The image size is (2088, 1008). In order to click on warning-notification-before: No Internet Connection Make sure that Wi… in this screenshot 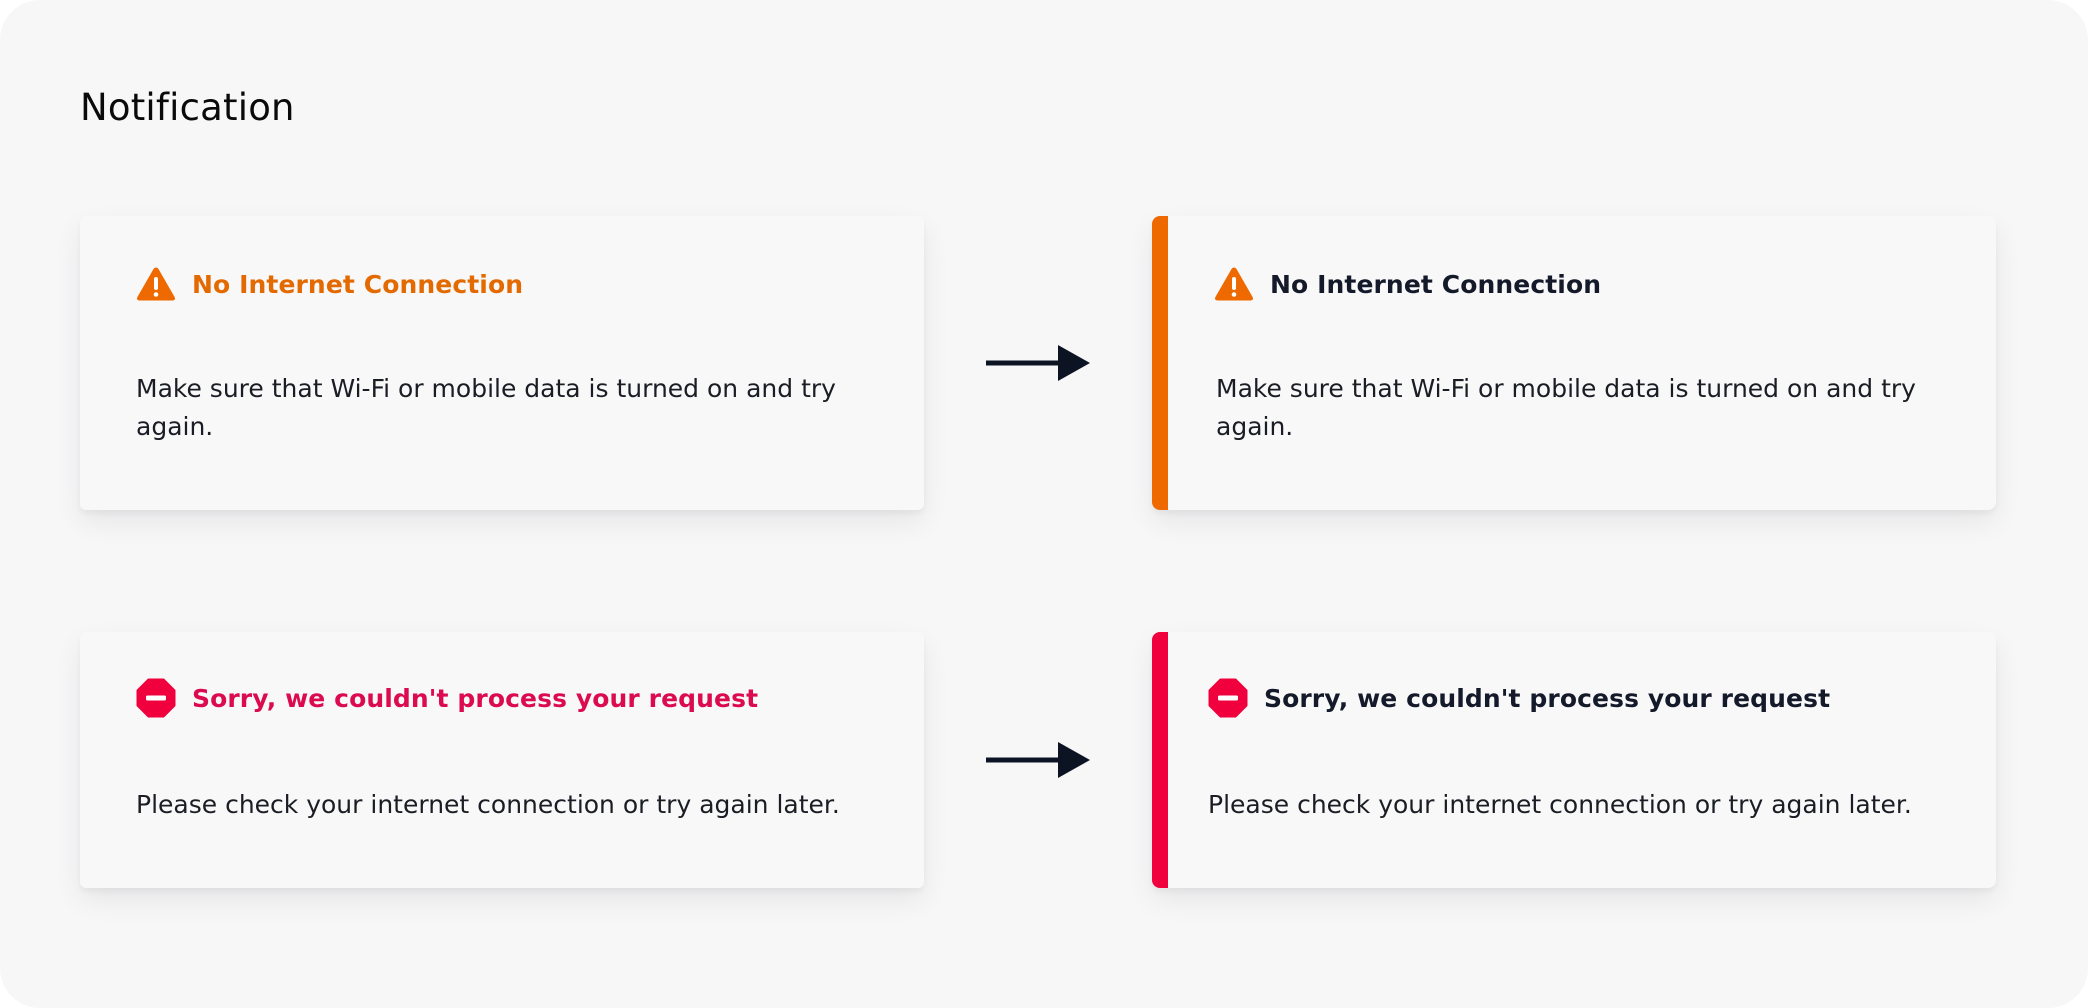, I will do `click(502, 363)`.